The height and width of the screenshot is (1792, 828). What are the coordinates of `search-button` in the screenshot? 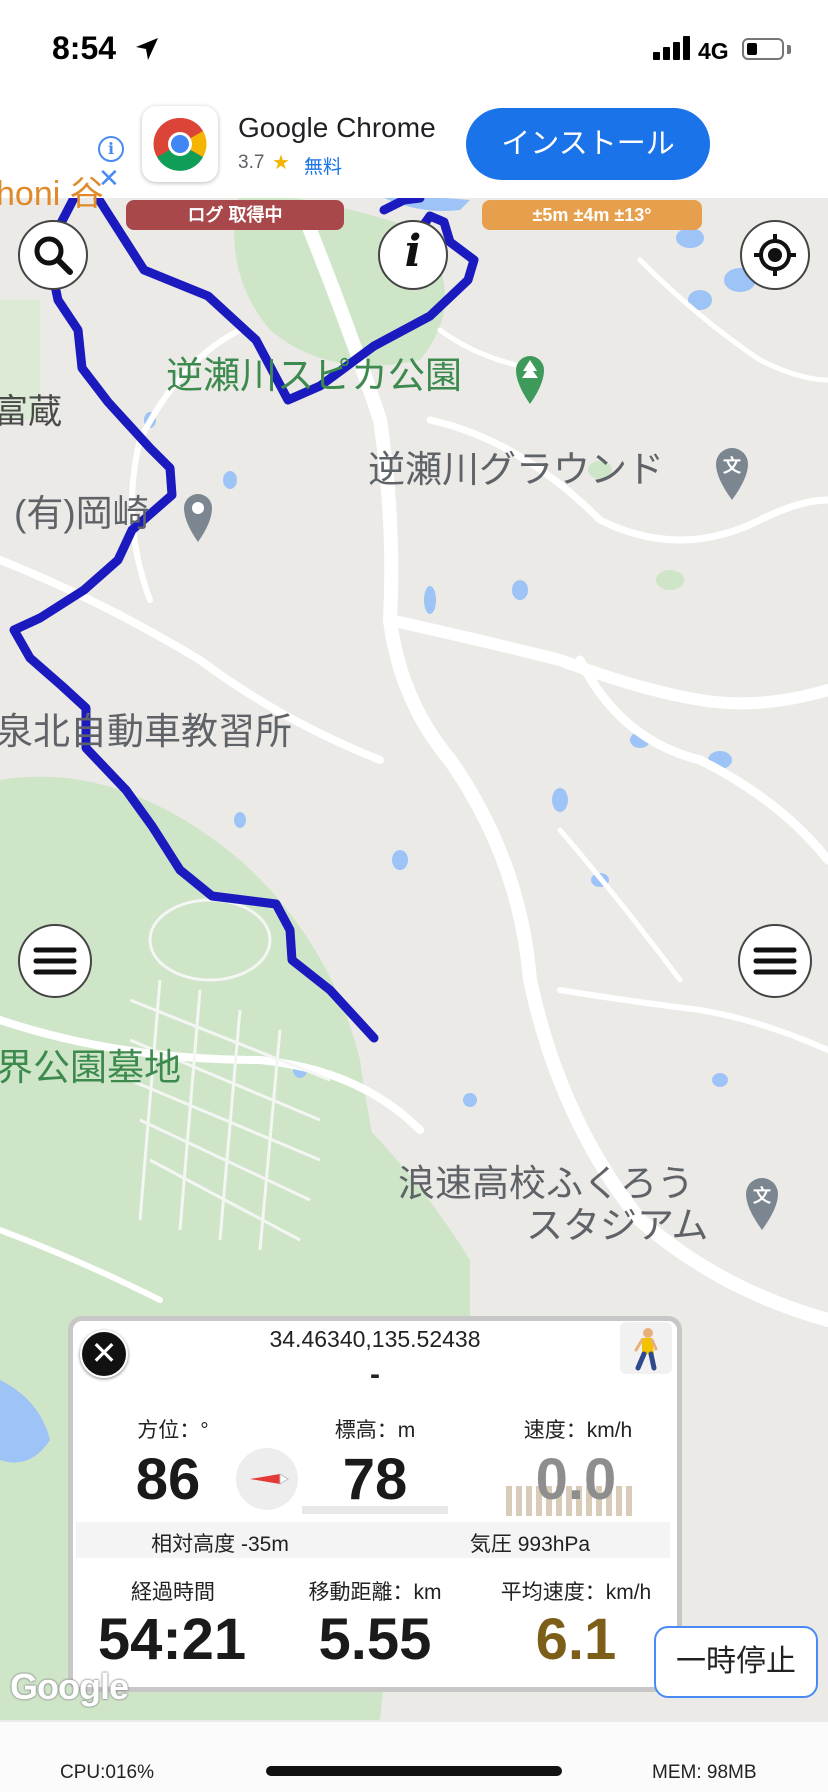 It's located at (53, 255).